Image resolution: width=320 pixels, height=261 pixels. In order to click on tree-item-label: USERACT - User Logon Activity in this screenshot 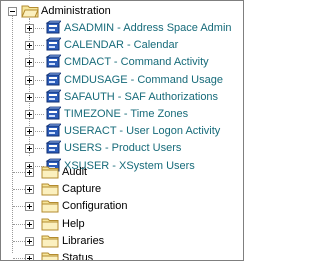, I will do `click(142, 131)`.